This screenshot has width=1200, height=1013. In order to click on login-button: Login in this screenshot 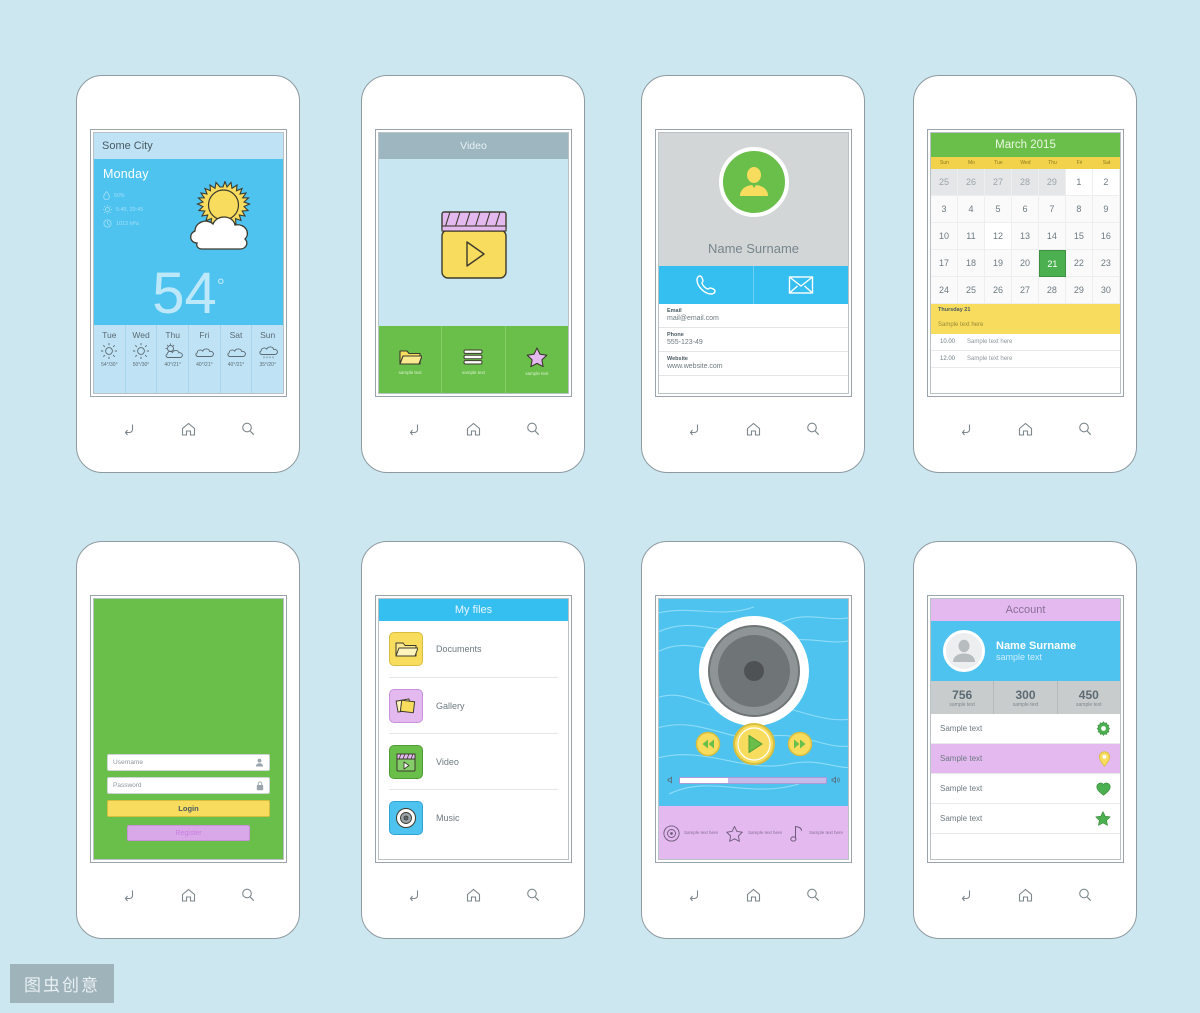, I will do `click(188, 808)`.